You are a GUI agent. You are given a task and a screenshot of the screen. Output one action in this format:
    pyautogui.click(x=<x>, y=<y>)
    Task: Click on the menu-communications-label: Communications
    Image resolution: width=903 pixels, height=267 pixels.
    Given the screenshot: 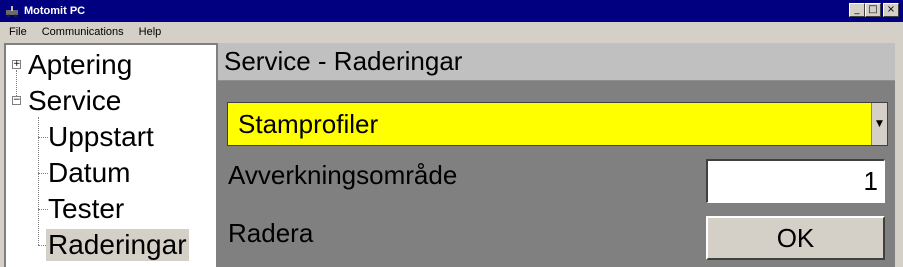 What is the action you would take?
    pyautogui.click(x=82, y=31)
    